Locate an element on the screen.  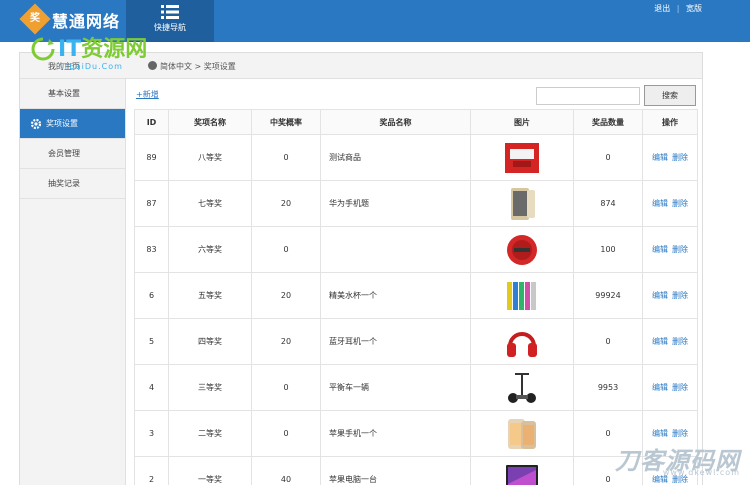
cell-rate: 40 is located at coordinates (286, 470).